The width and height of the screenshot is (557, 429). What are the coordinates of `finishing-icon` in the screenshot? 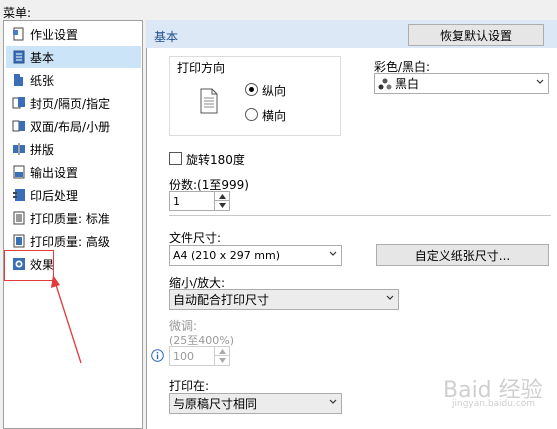 It's located at (19, 195).